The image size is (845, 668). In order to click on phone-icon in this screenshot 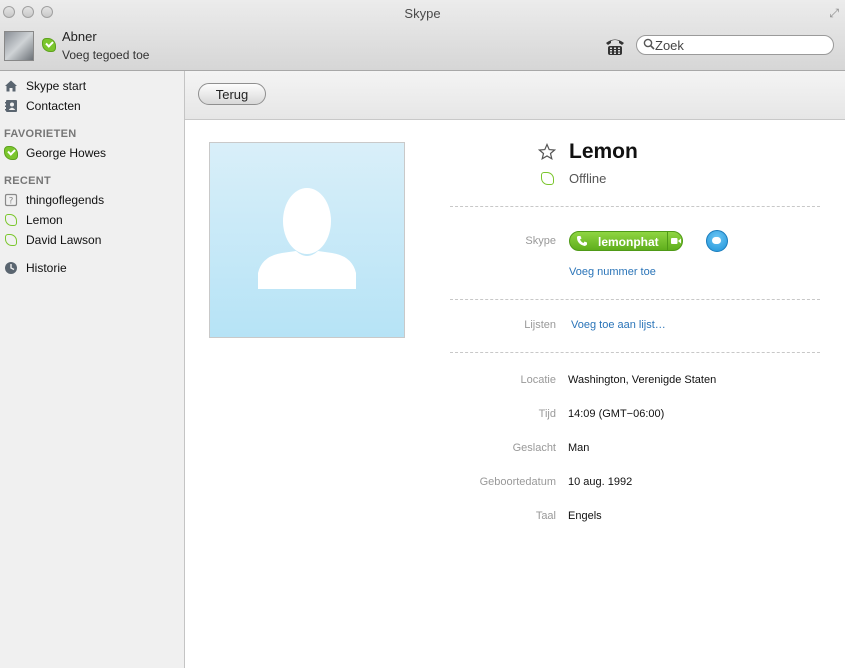, I will do `click(582, 241)`.